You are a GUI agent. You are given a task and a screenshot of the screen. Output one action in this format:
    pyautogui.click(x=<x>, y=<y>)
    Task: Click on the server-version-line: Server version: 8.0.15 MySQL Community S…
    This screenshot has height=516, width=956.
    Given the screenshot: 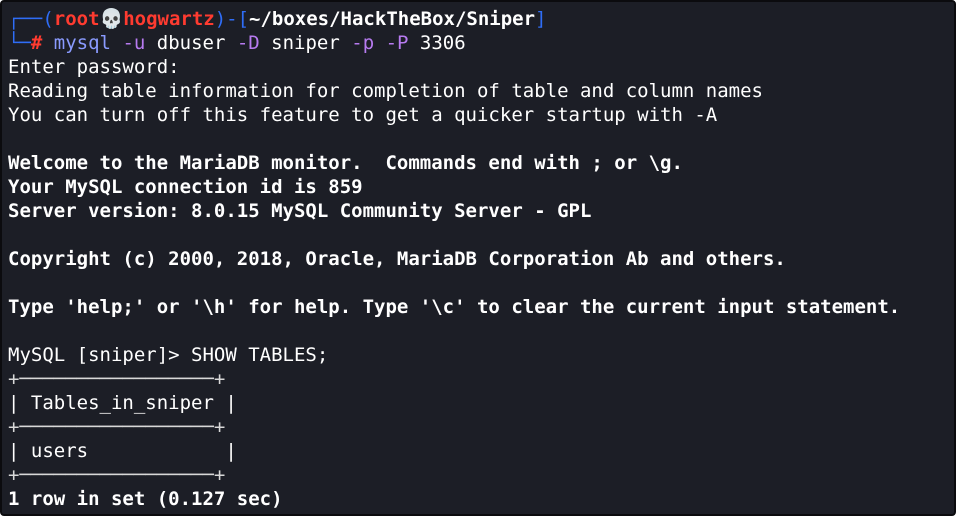 What is the action you would take?
    pyautogui.click(x=300, y=211)
    